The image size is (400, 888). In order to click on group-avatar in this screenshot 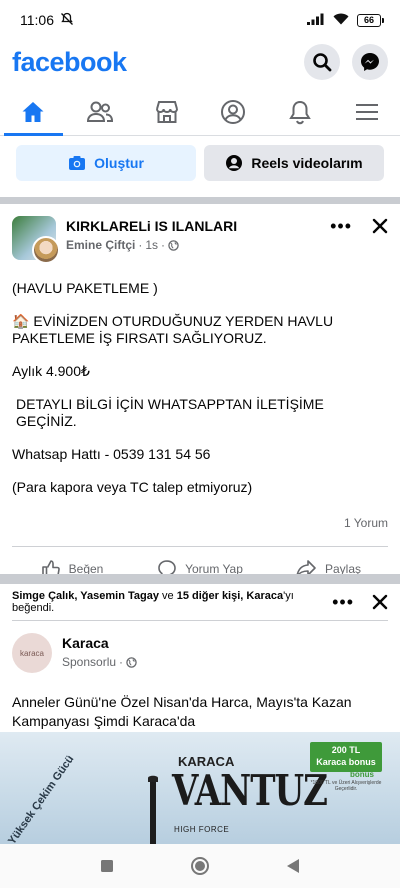, I will do `click(36, 240)`.